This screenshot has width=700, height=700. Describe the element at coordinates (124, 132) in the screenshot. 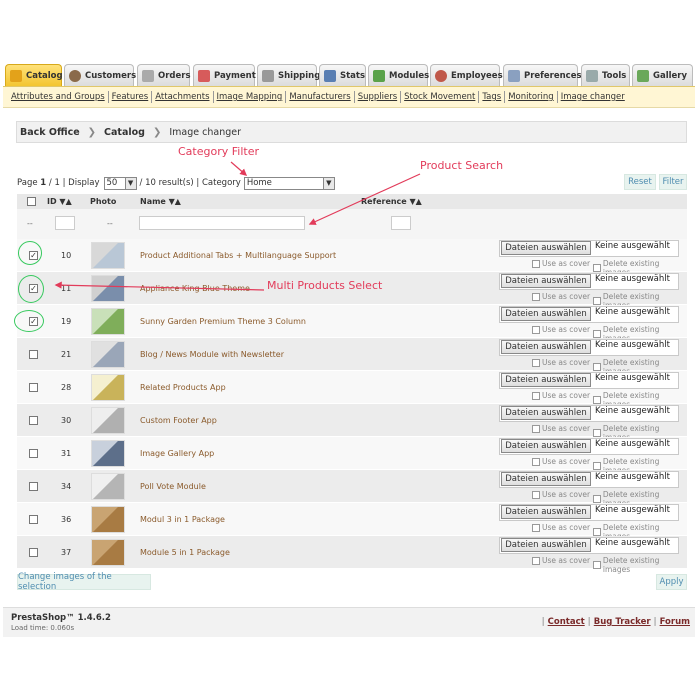

I see `breadcrumb-catalog: Catalog` at that location.